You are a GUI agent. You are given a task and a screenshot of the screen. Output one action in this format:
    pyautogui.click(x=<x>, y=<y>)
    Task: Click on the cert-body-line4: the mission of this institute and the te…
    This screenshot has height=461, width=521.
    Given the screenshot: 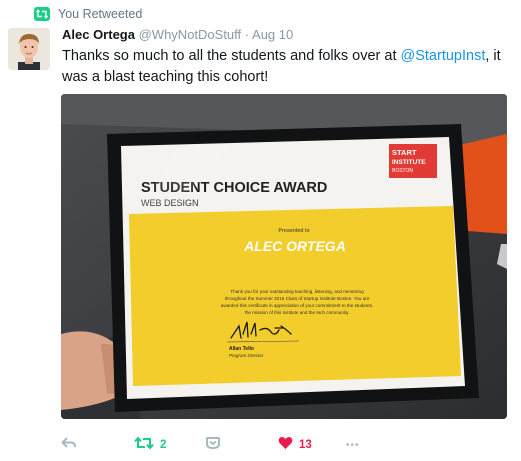 What is the action you would take?
    pyautogui.click(x=297, y=312)
    